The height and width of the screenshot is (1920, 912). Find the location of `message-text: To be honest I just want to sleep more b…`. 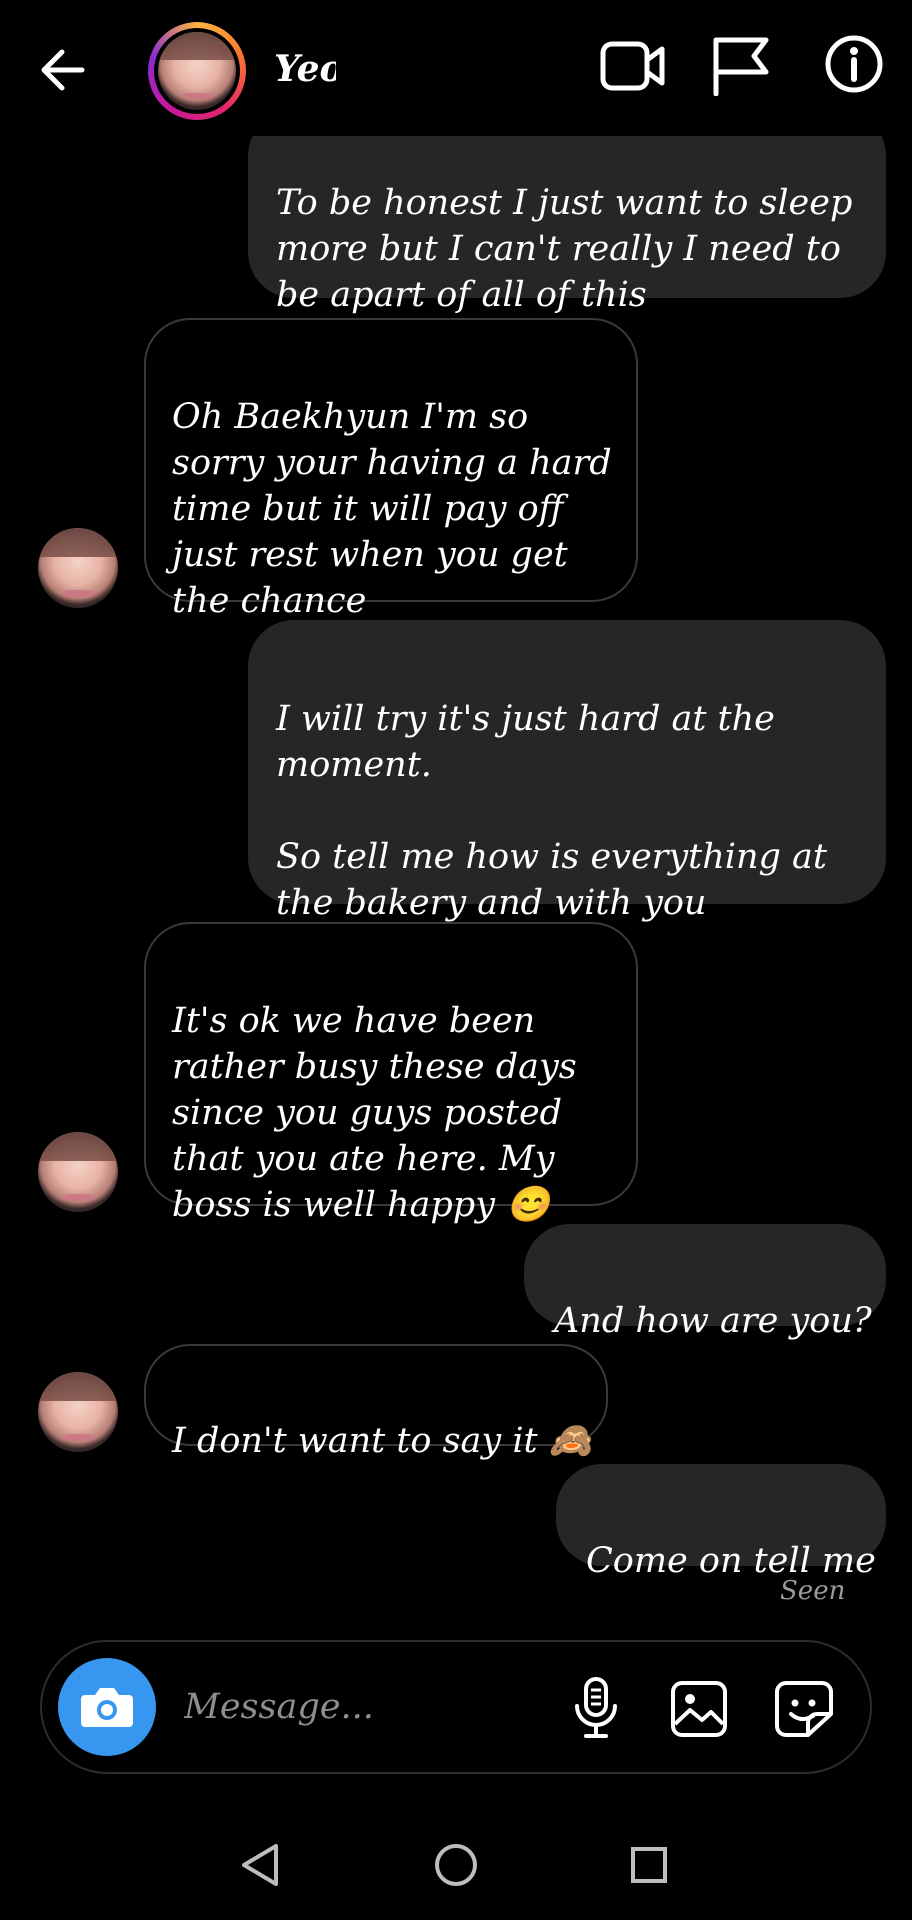

message-text: To be honest I just want to sleep more b… is located at coordinates (564, 249).